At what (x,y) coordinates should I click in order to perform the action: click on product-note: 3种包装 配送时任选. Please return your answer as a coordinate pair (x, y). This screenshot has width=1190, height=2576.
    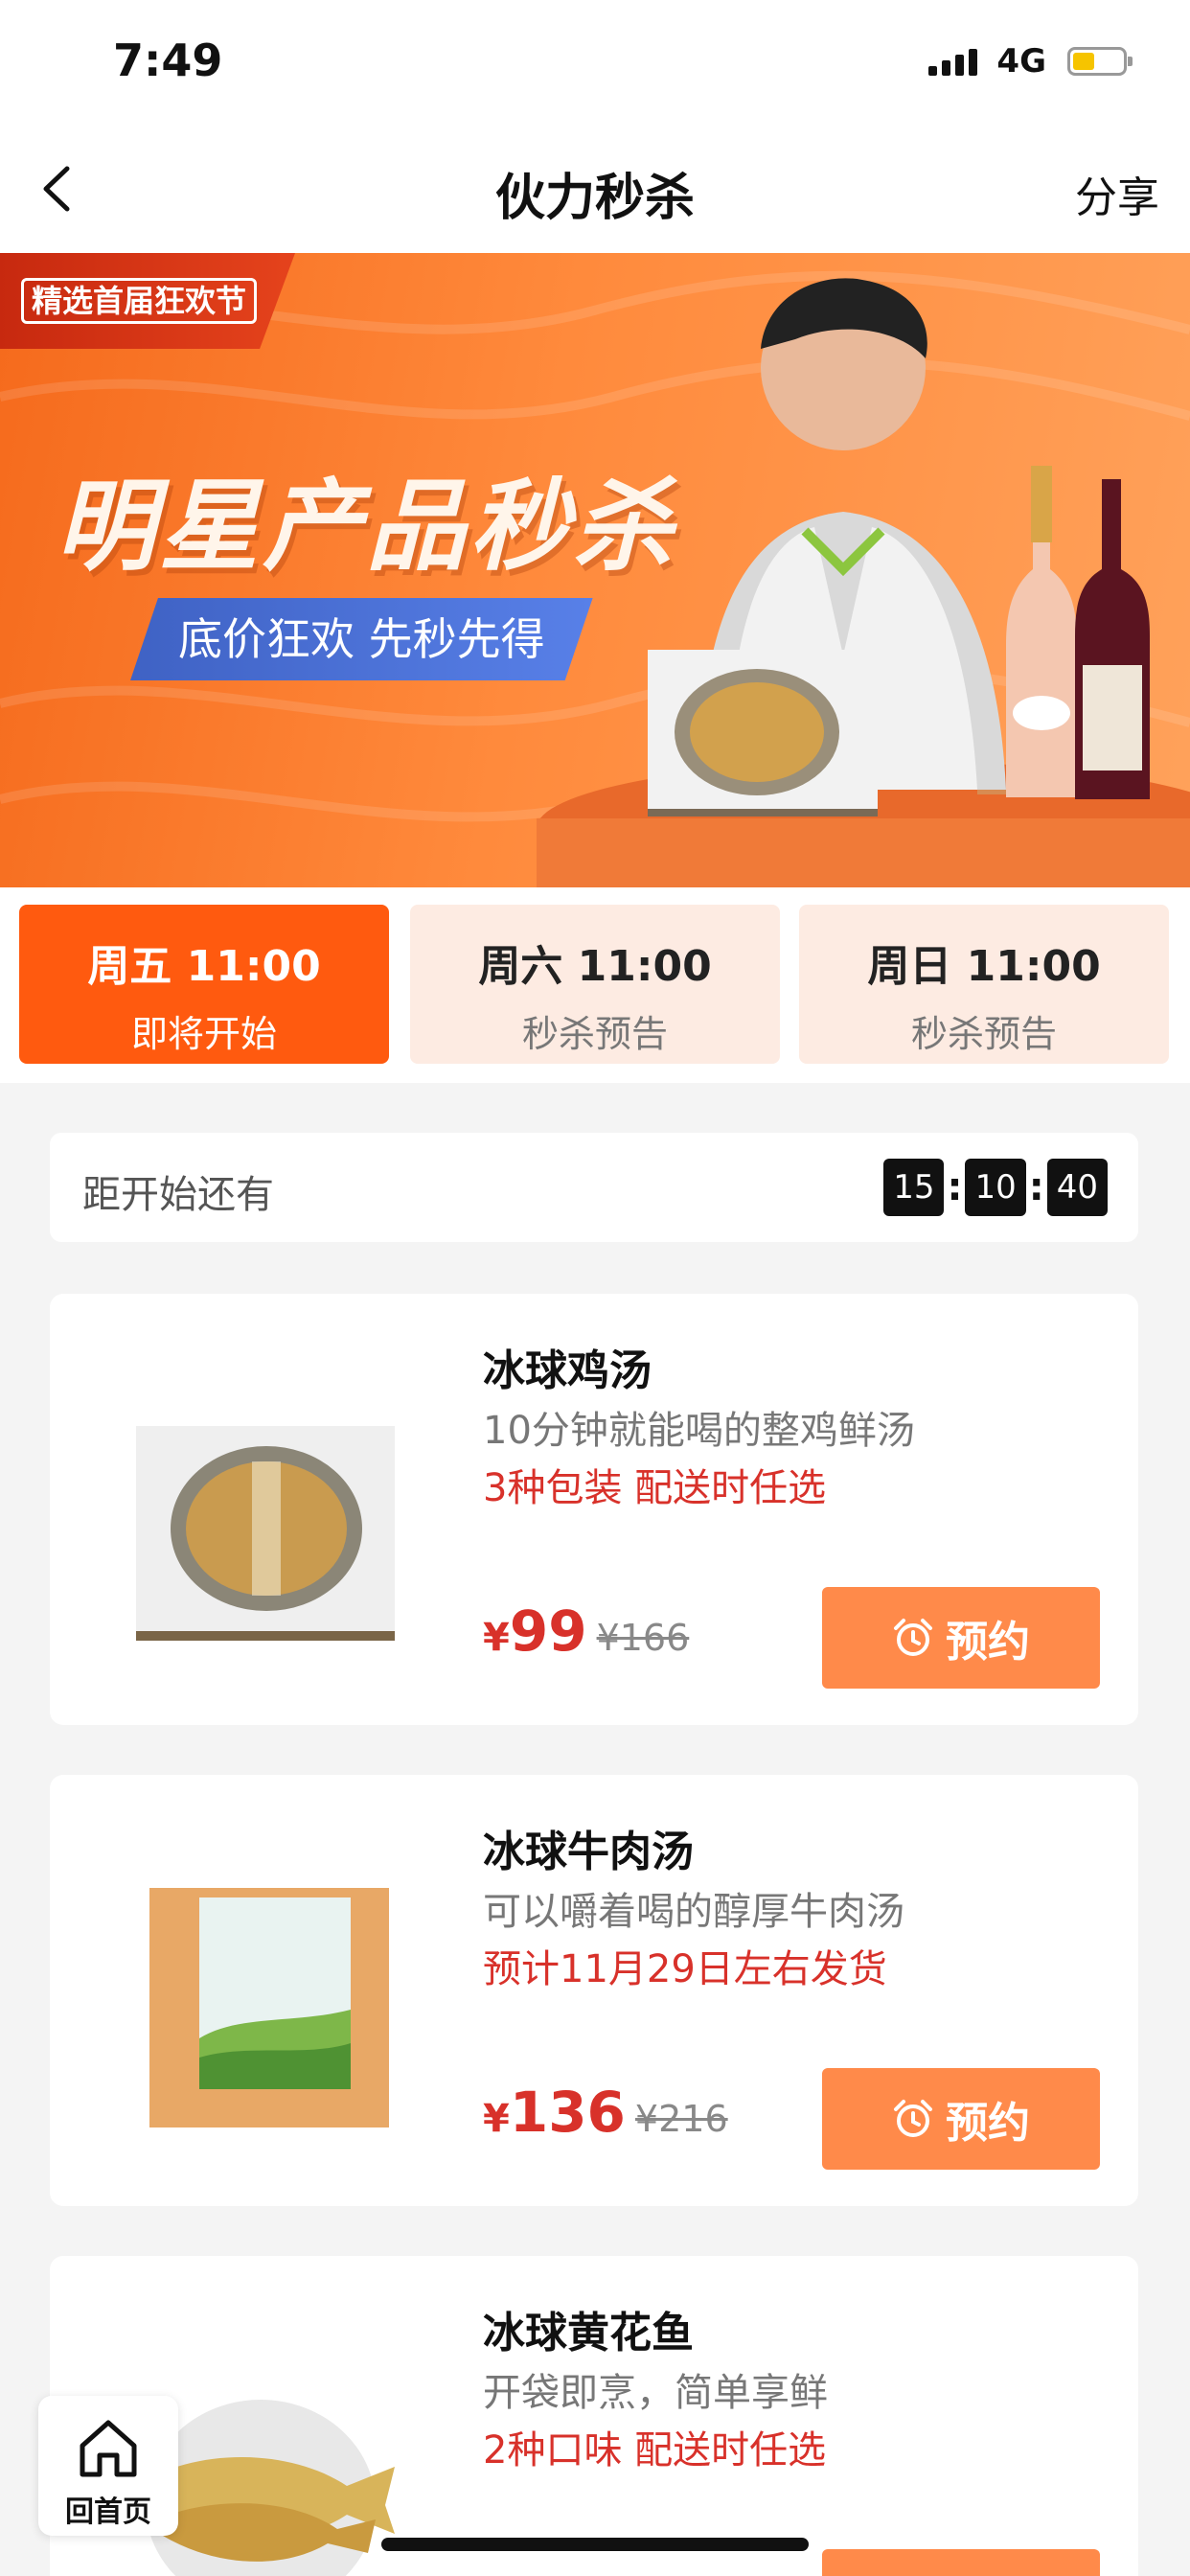
    Looking at the image, I should click on (655, 1488).